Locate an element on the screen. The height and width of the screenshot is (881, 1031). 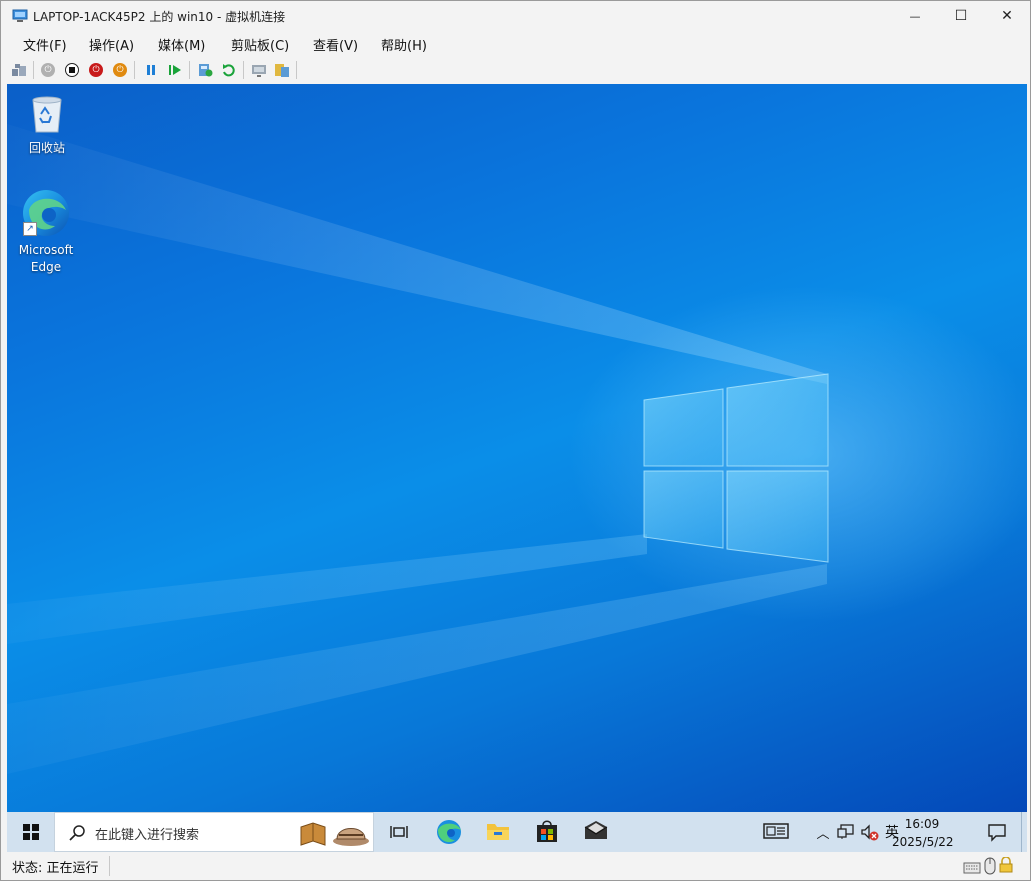
minimize-button: — is located at coordinates (915, 16).